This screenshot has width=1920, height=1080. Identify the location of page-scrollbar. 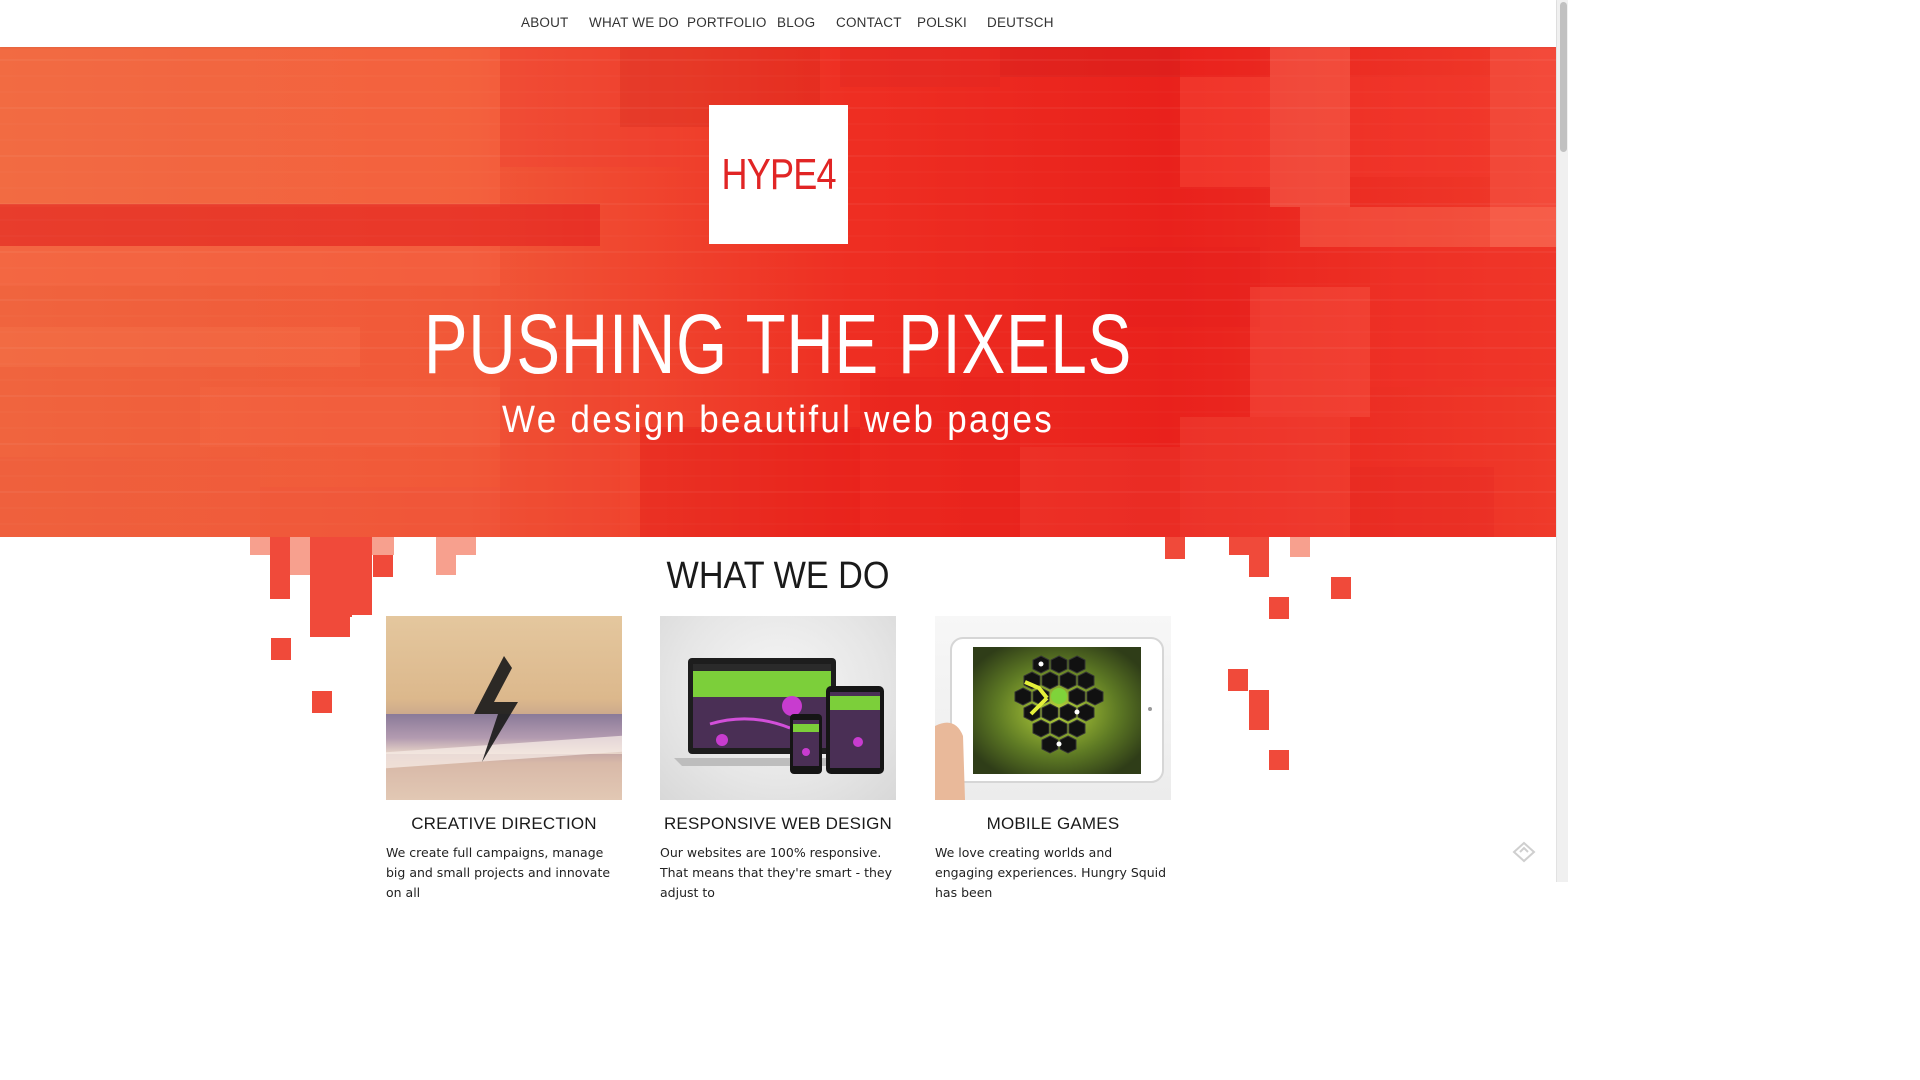
(1562, 441).